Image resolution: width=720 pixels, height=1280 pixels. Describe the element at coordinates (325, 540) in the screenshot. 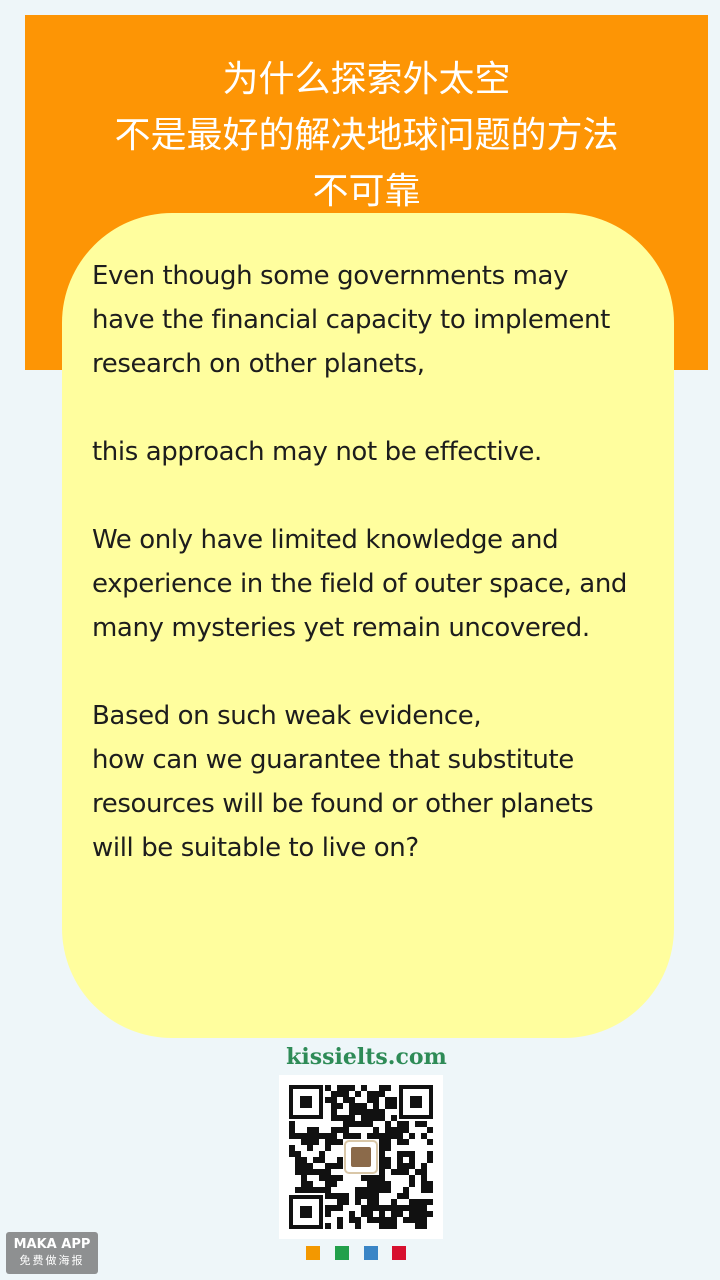

I see `body-line: We only have limited knowledge and` at that location.